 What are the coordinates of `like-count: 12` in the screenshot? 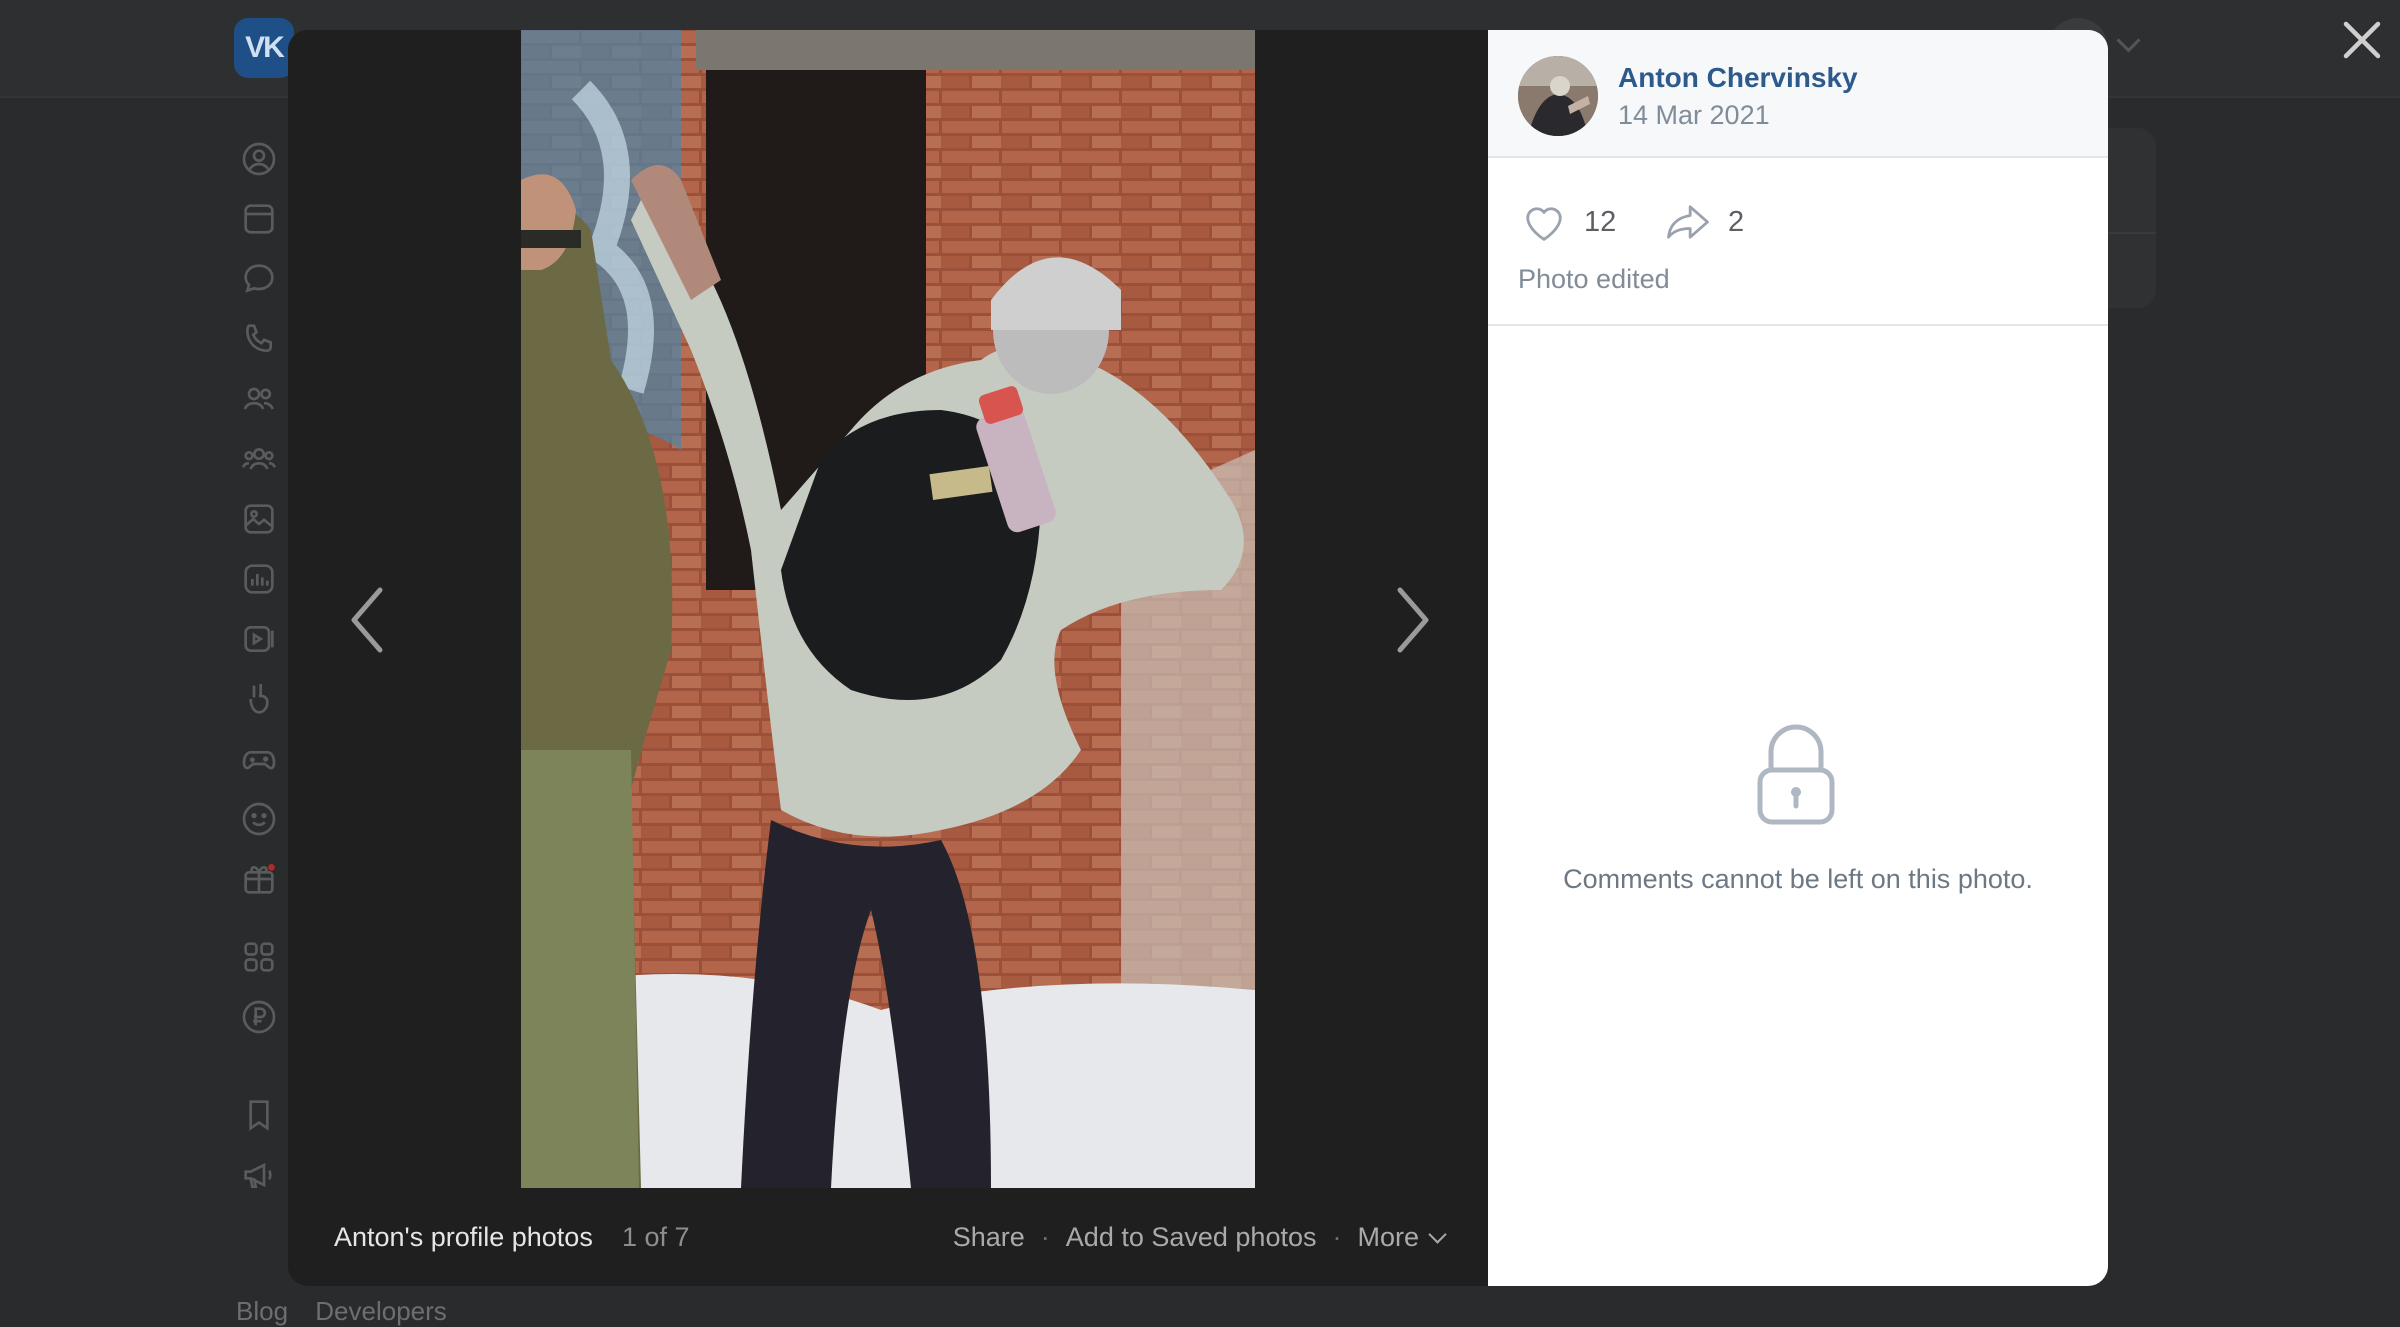 It's located at (1600, 221).